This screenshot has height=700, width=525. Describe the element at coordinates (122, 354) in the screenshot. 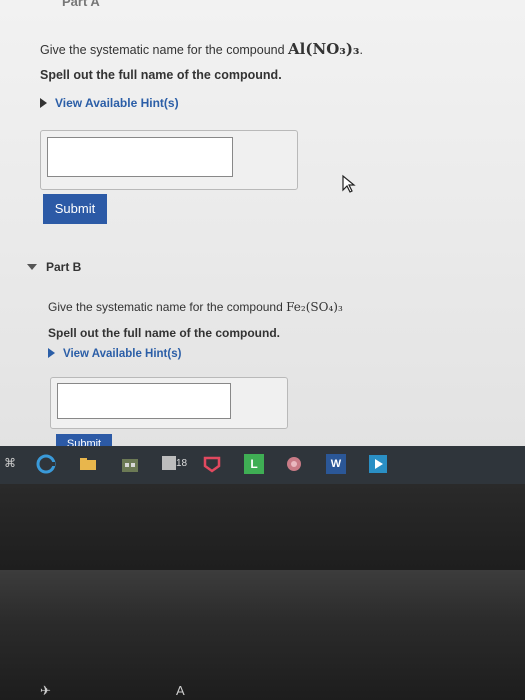

I see `part-b-hint-label: View Available Hint(s)` at that location.